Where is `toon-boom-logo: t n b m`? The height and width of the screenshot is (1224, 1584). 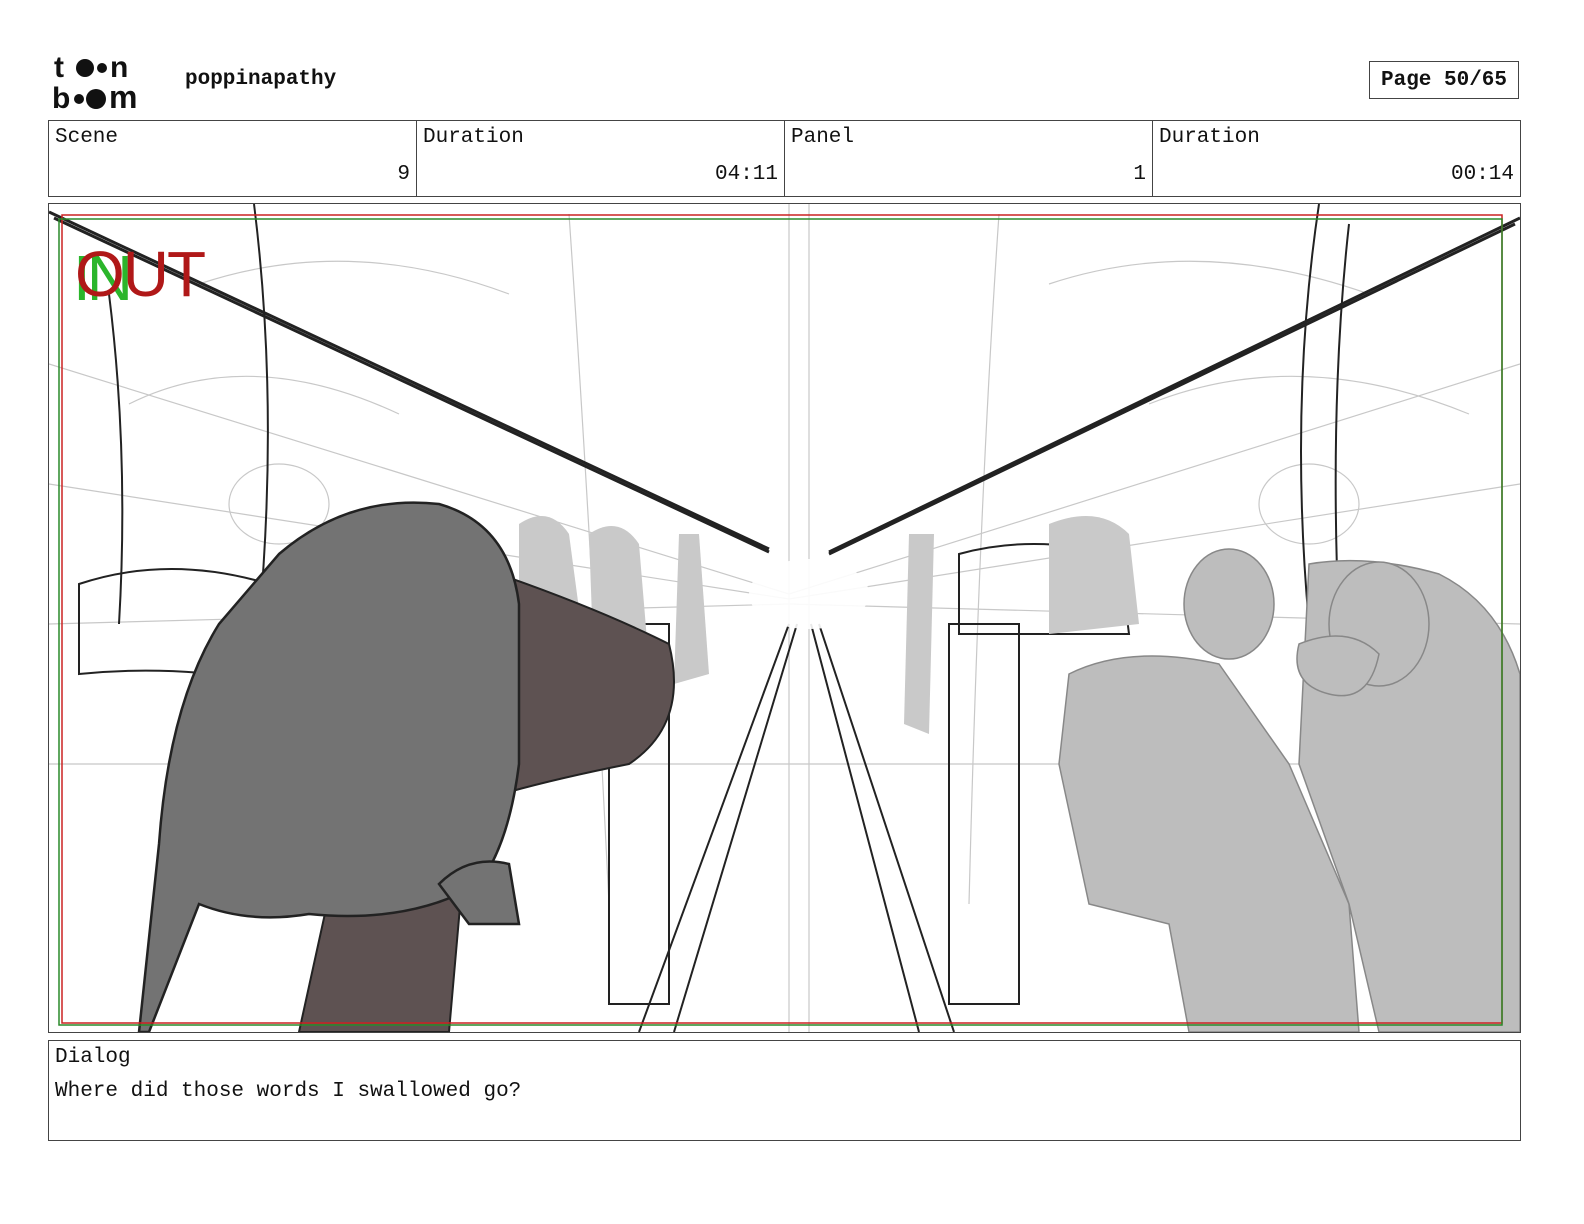 toon-boom-logo: t n b m is located at coordinates (107, 83).